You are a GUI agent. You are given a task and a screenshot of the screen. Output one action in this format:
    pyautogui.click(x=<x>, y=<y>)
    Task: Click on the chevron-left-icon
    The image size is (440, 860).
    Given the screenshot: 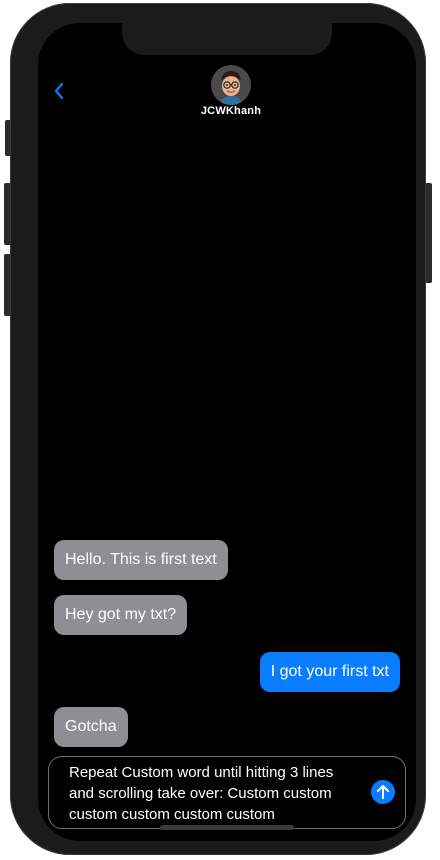 What is the action you would take?
    pyautogui.click(x=59, y=91)
    